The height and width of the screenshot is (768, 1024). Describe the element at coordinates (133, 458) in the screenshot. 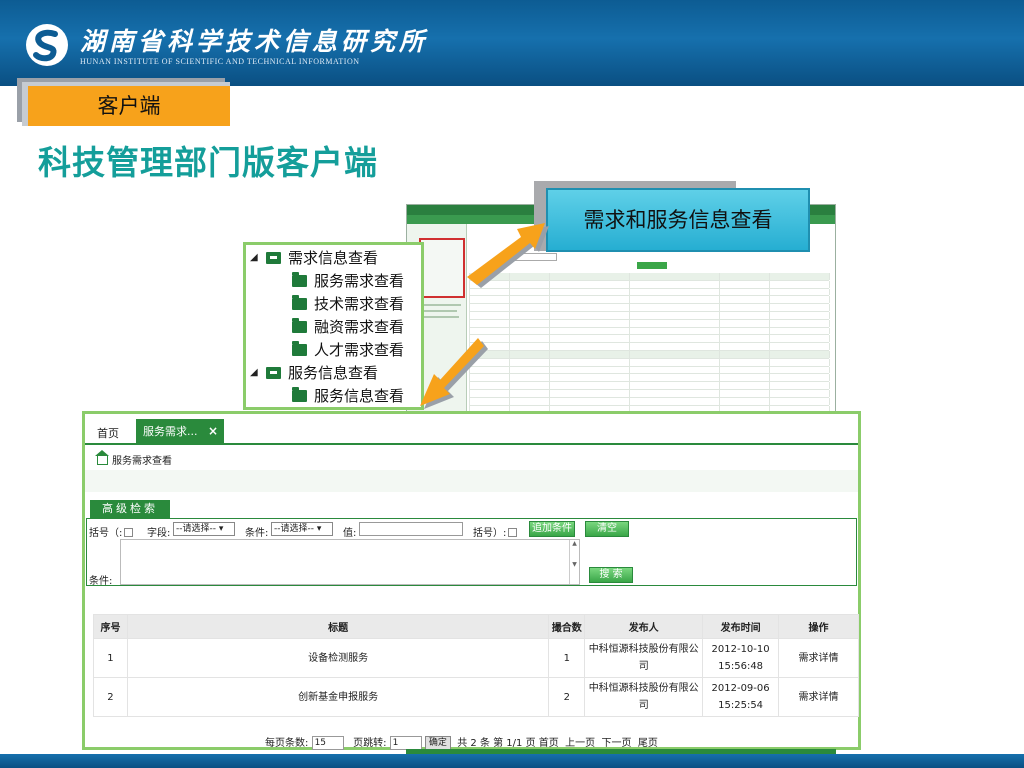

I see `breadcrumb: 服务需求查看` at that location.